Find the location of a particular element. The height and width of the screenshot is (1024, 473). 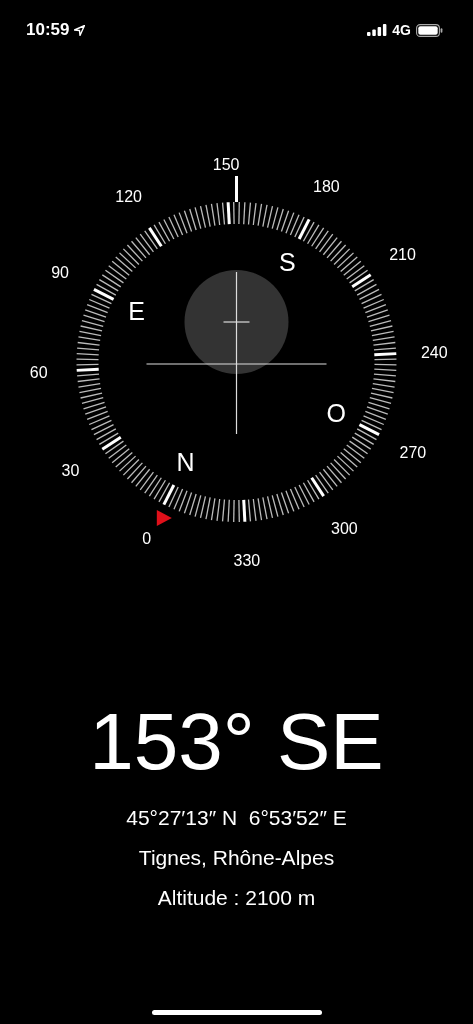

target-marker-icon is located at coordinates (164, 517).